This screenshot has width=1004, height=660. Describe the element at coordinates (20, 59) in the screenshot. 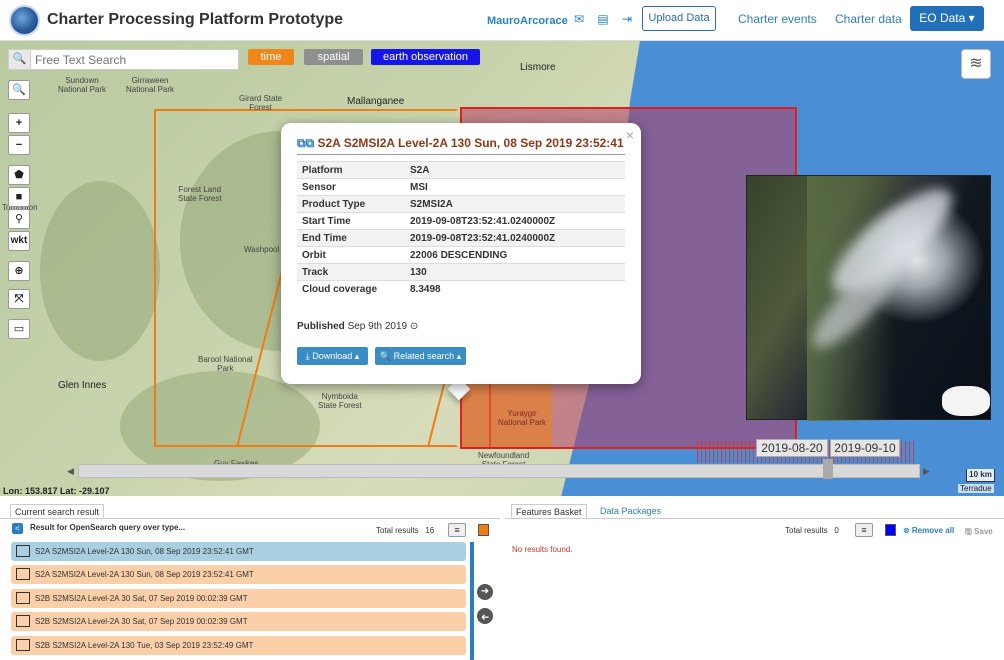

I see `search-icon: 🔍` at that location.